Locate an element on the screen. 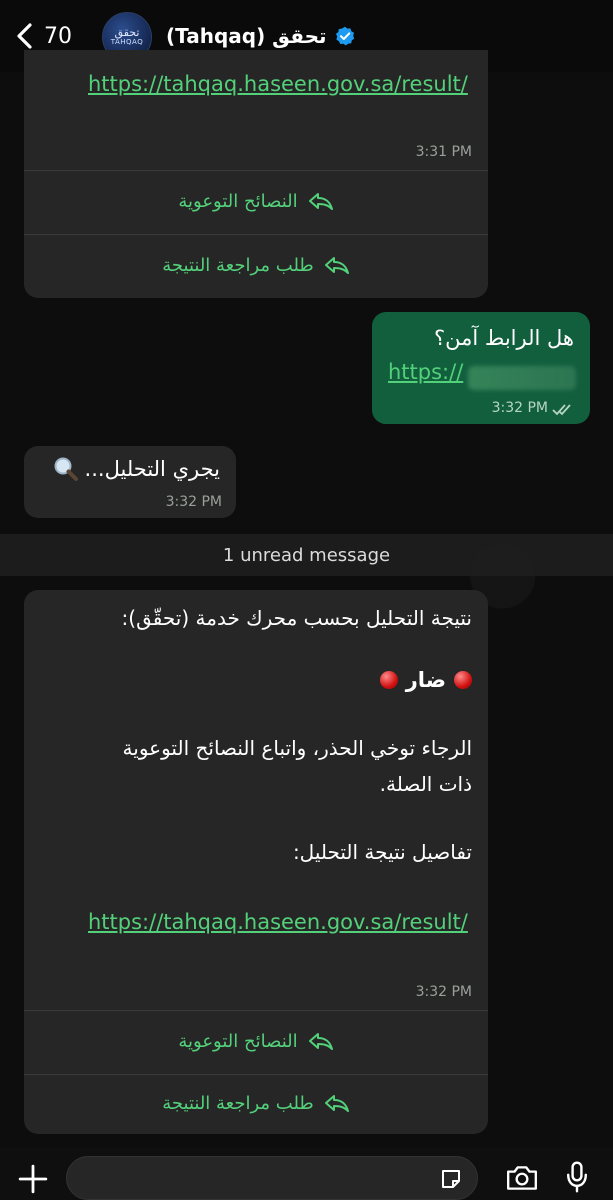  camera-icon is located at coordinates (522, 1178).